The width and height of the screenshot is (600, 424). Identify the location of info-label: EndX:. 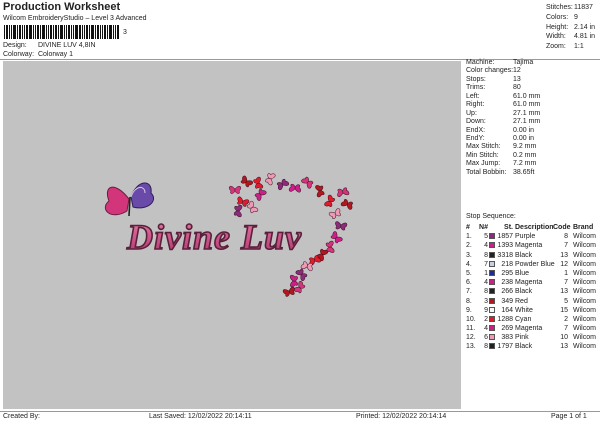
(476, 130).